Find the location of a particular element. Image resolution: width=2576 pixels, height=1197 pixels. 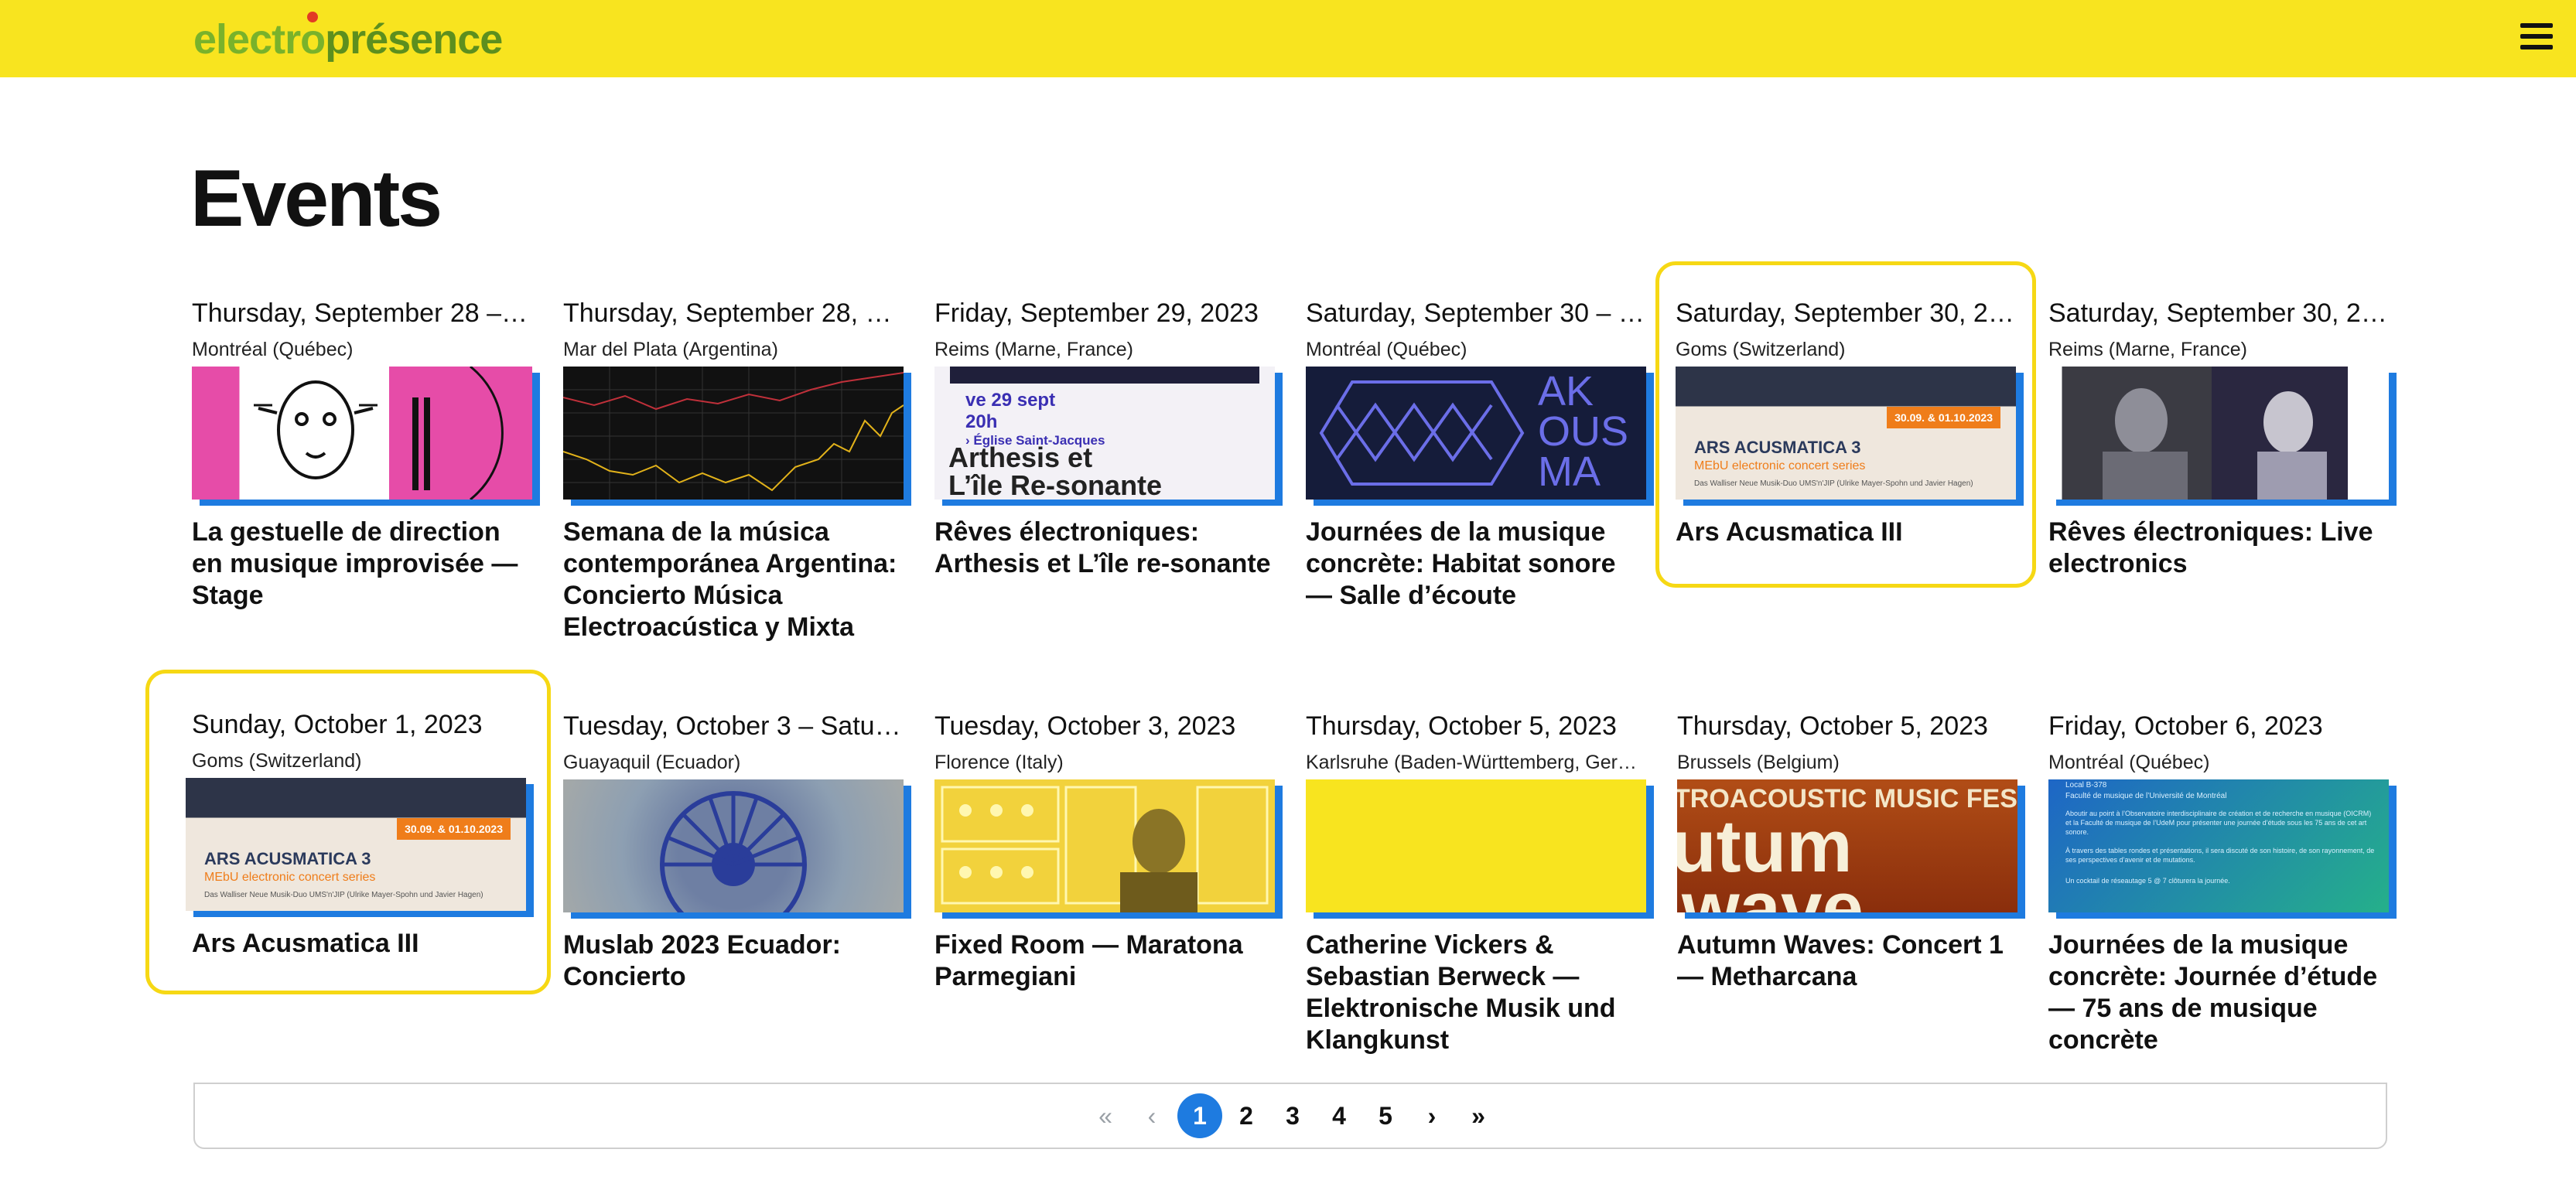

next-page-button: › is located at coordinates (1431, 1115).